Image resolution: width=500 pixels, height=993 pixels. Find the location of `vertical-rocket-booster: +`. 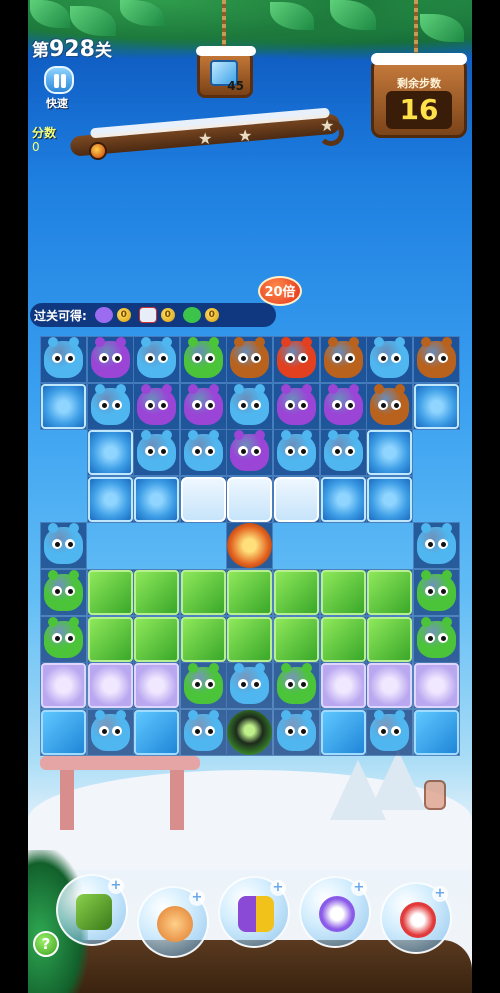

vertical-rocket-booster: + is located at coordinates (416, 918).